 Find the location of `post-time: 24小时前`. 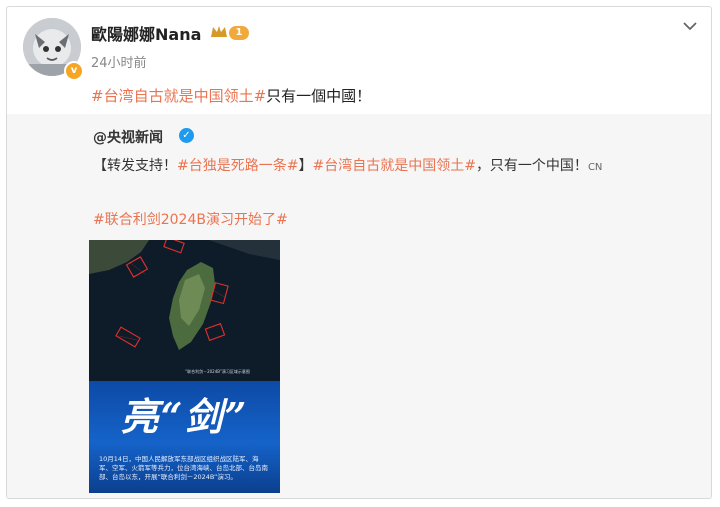

post-time: 24小时前 is located at coordinates (119, 61).